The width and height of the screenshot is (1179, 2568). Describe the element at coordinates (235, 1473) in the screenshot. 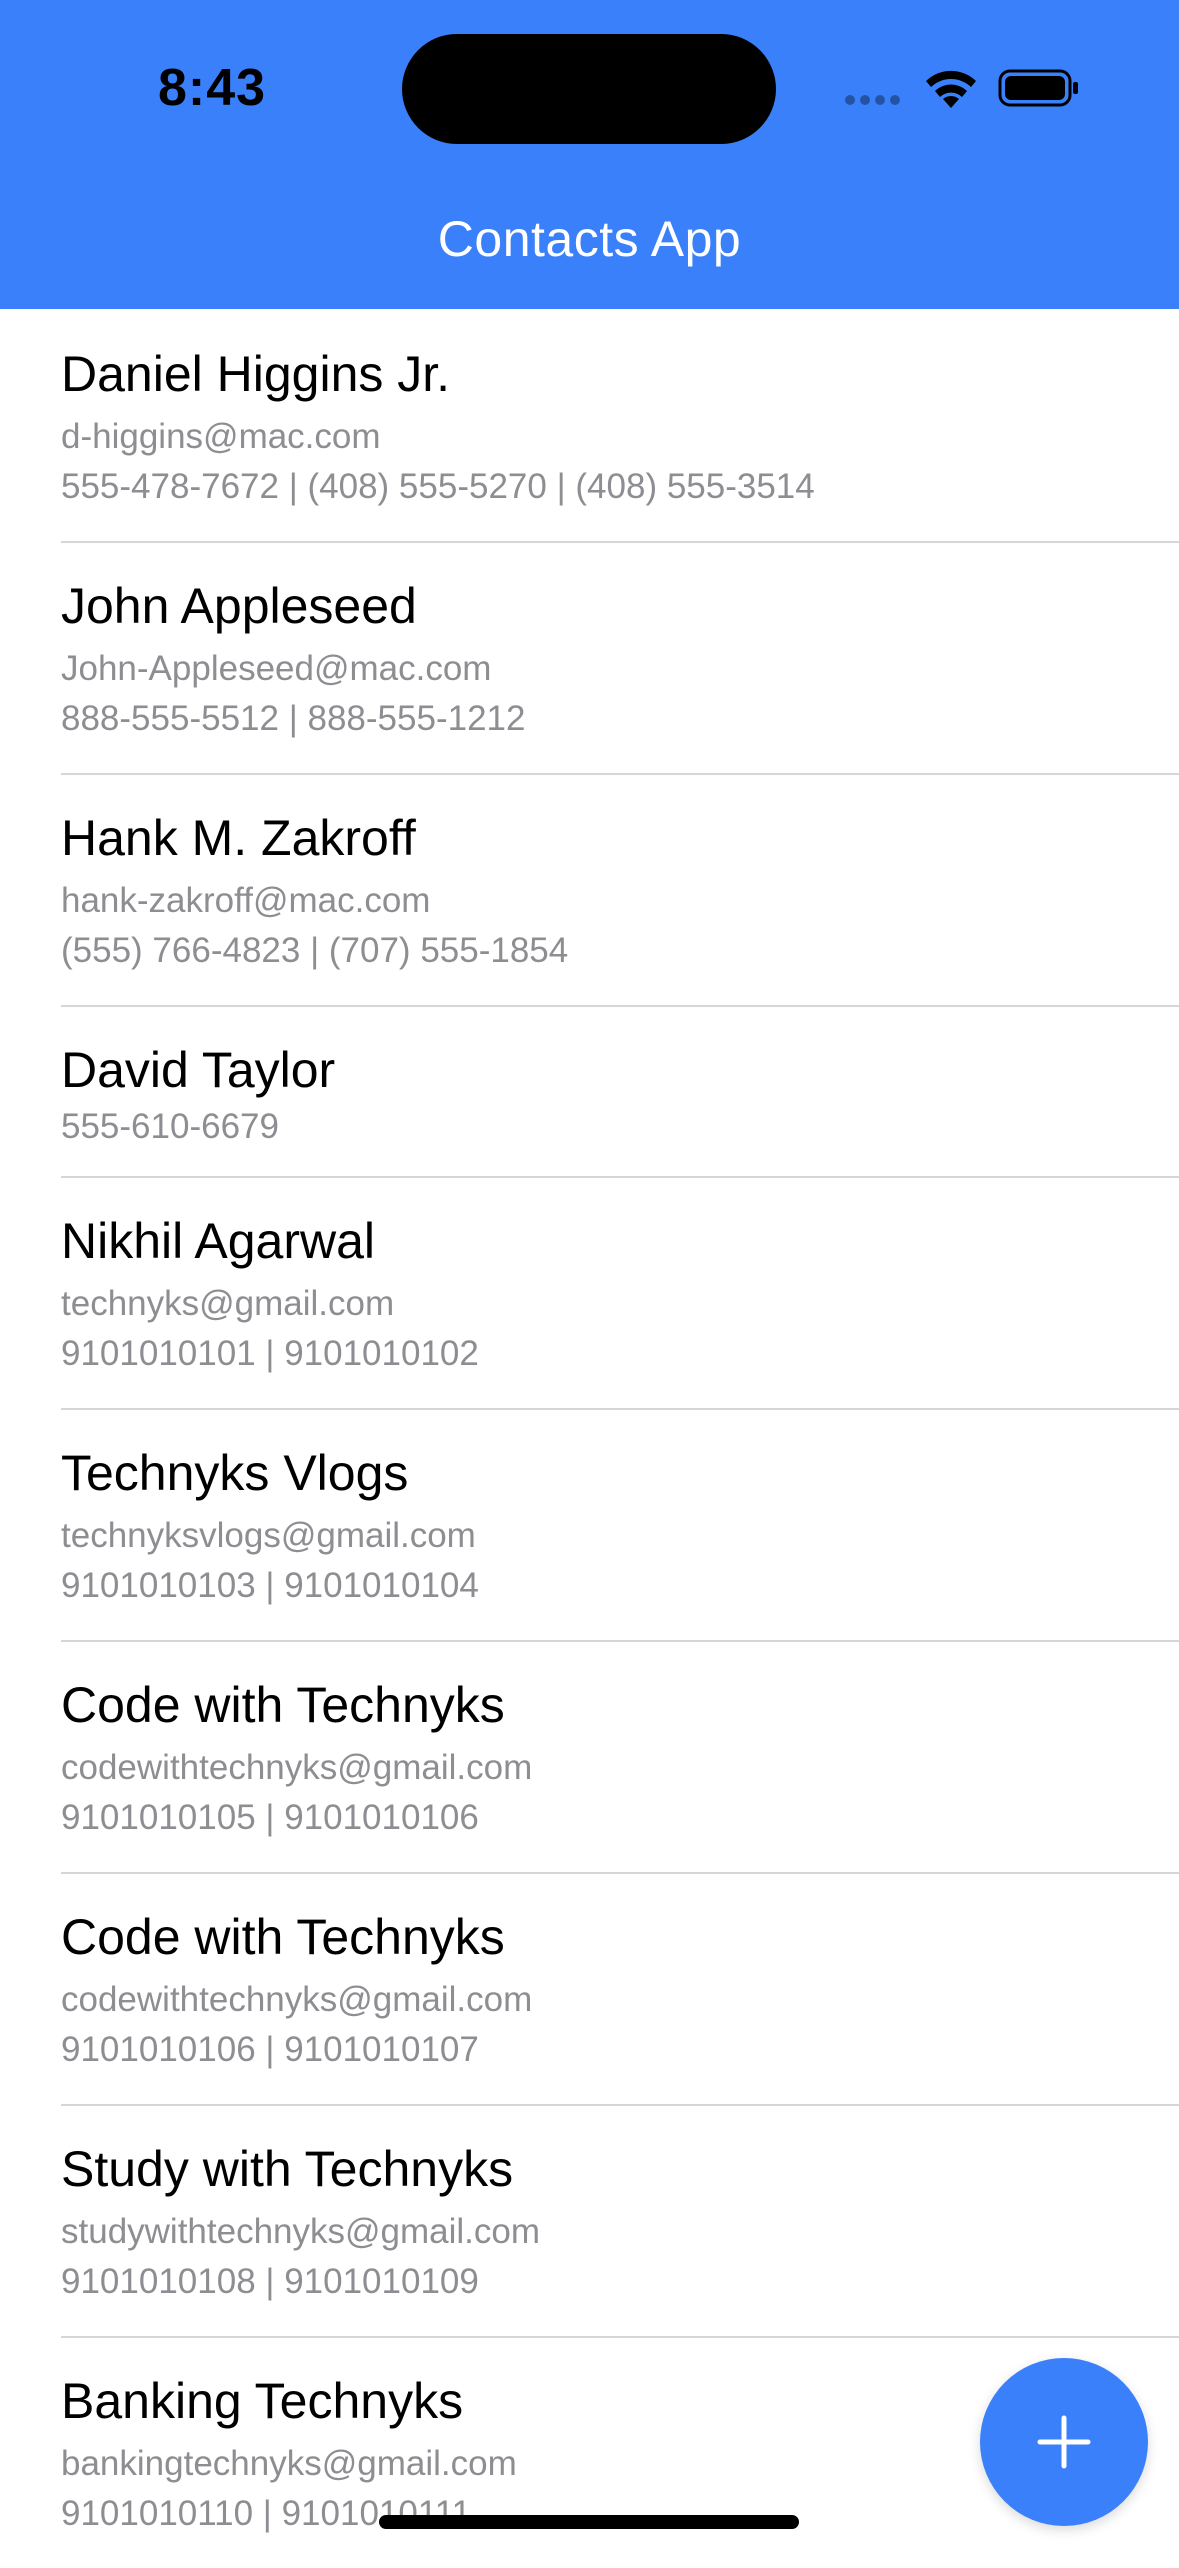

I see `contact-name: Technyks Vlogs` at that location.